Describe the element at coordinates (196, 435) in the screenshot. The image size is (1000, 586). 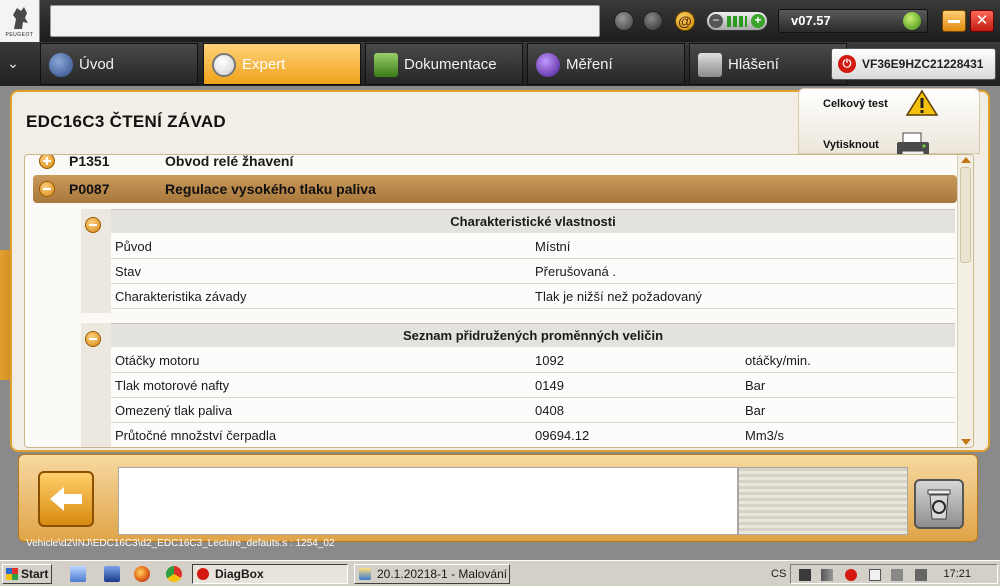
I see `variable-name: Průtočné množství čerpadla` at that location.